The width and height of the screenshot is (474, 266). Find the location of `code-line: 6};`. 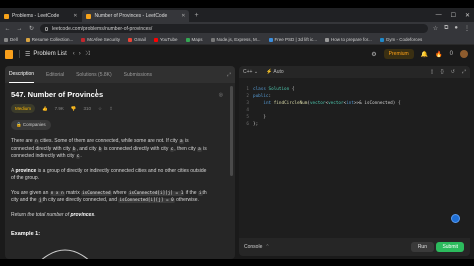

code-line: 6}; is located at coordinates (354, 124).